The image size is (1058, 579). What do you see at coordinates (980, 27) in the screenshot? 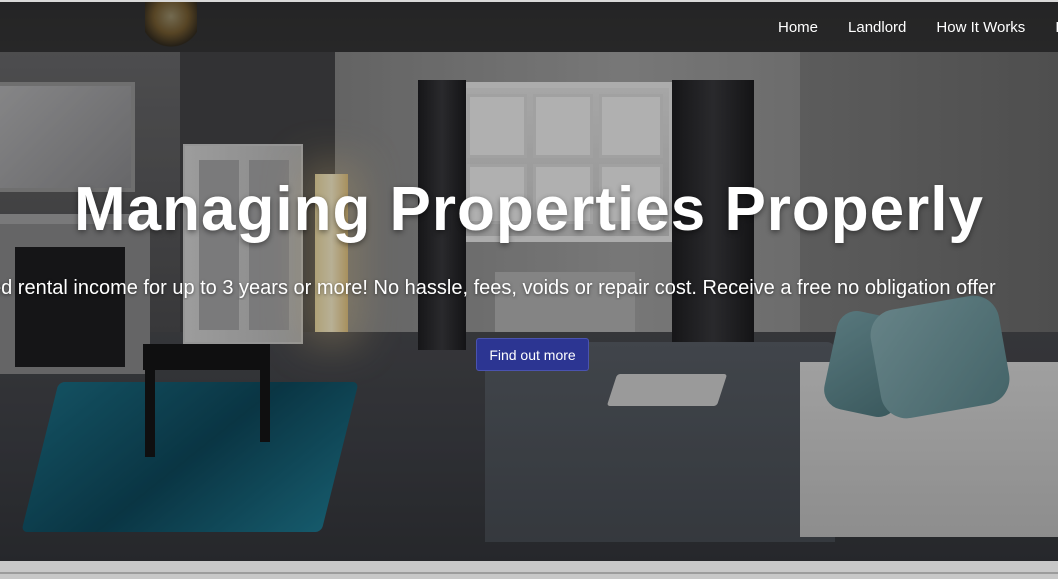
I see `nav-item-how-it-works: How It Works` at bounding box center [980, 27].